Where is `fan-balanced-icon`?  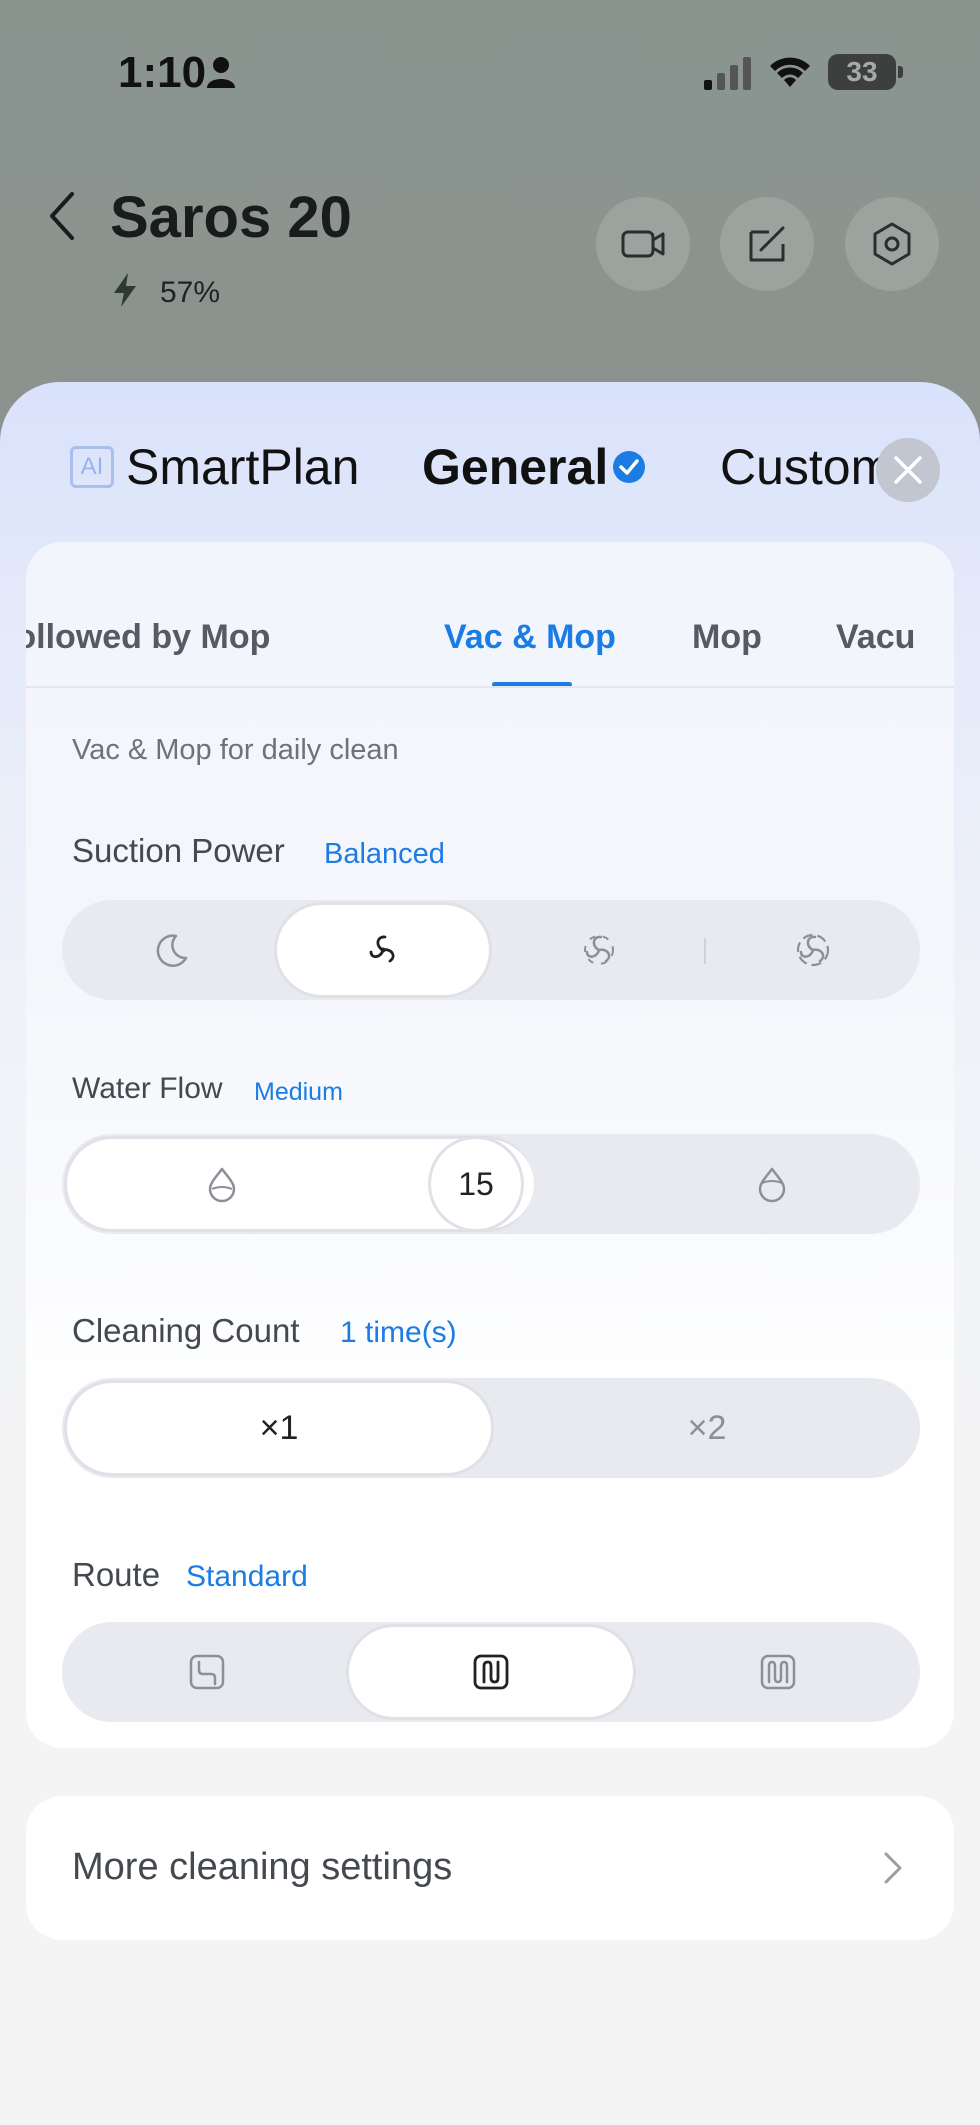
fan-balanced-icon is located at coordinates (382, 949).